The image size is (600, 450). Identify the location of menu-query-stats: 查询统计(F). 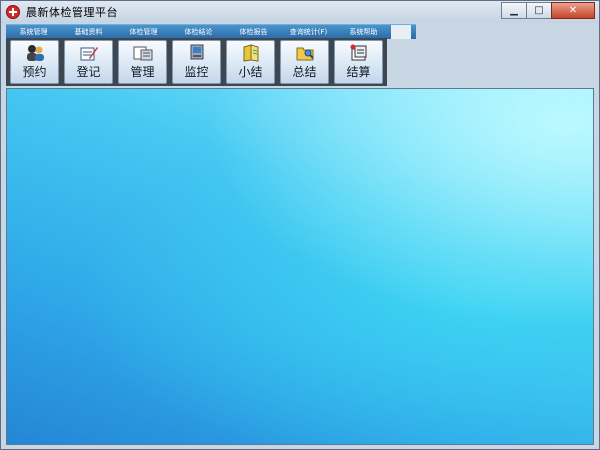
(308, 32).